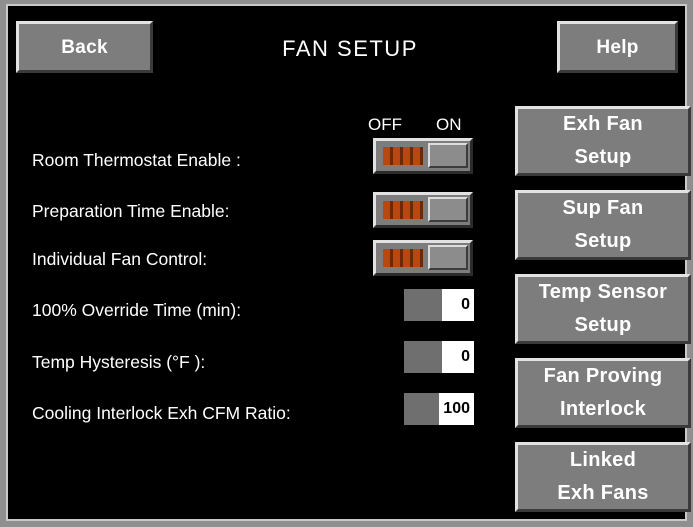 This screenshot has width=693, height=527. What do you see at coordinates (603, 208) in the screenshot?
I see `button-line-1: Sup Fan` at bounding box center [603, 208].